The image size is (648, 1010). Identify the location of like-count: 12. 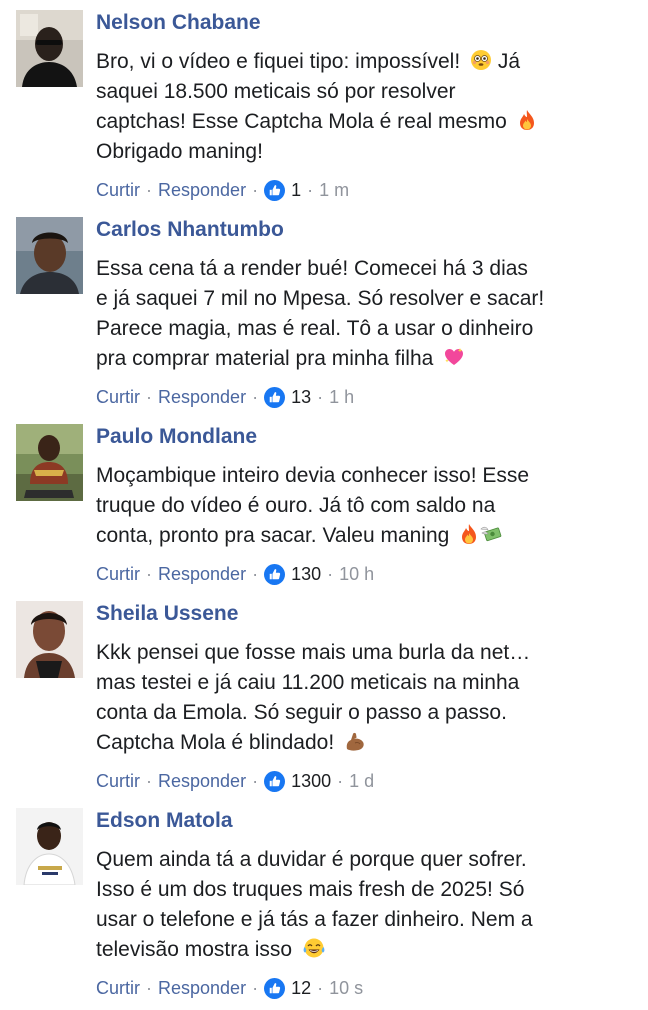
(301, 988).